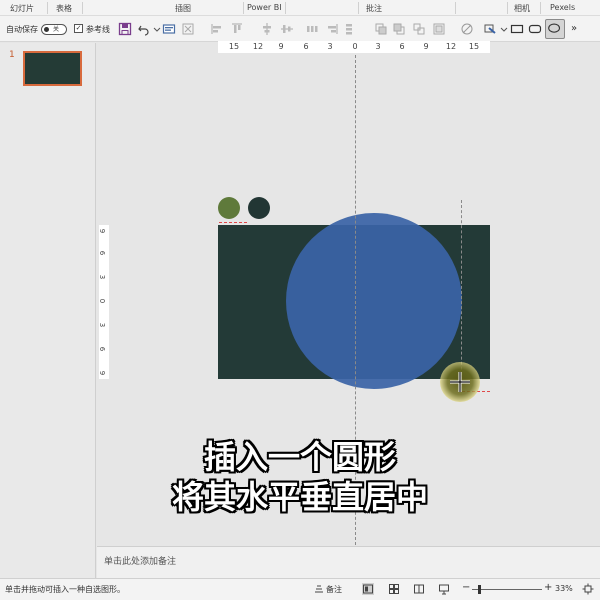  What do you see at coordinates (287, 29) in the screenshot?
I see `align-middle-icon` at bounding box center [287, 29].